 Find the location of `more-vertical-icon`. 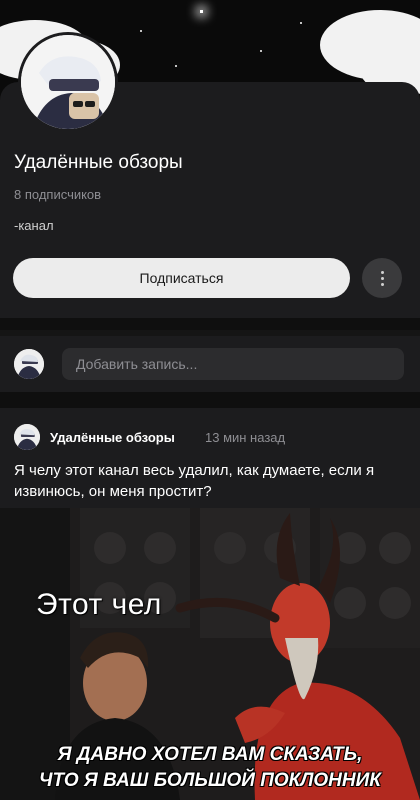

more-vertical-icon is located at coordinates (382, 278).